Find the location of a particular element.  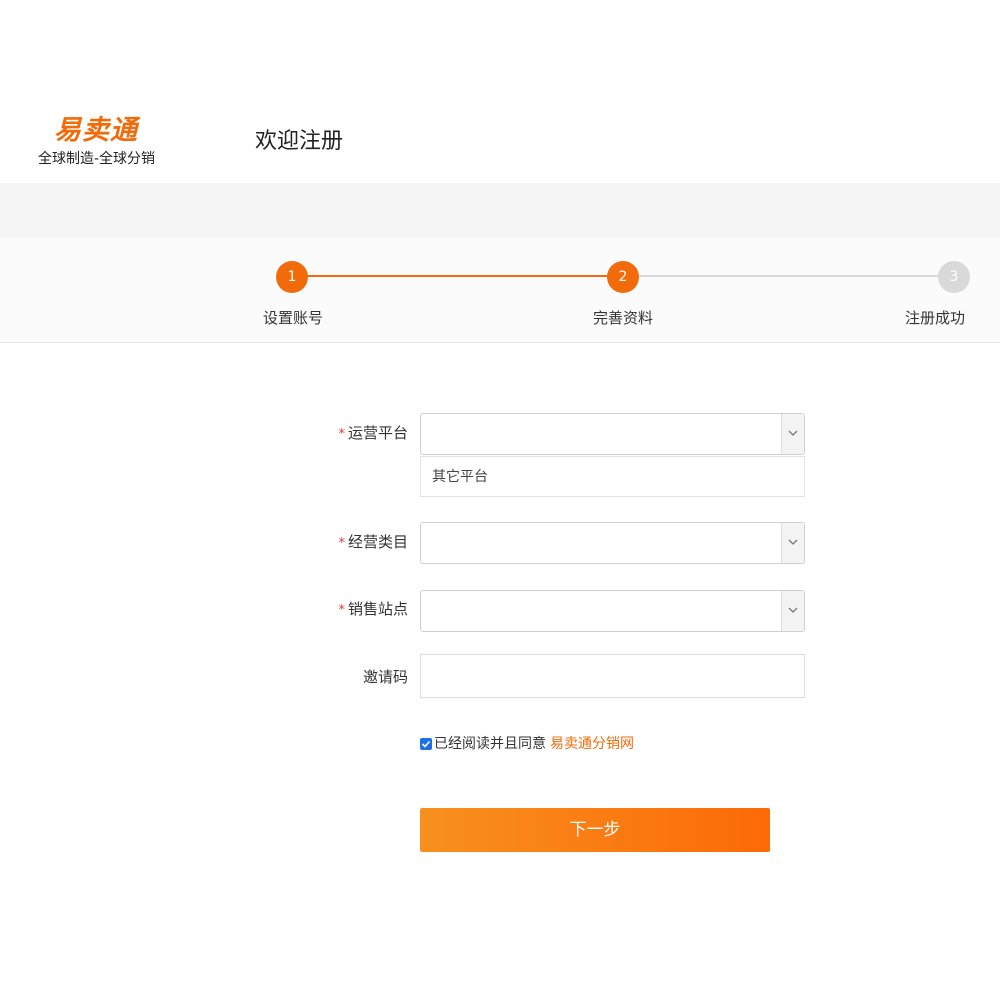

logo: 易卖通 is located at coordinates (96, 130).